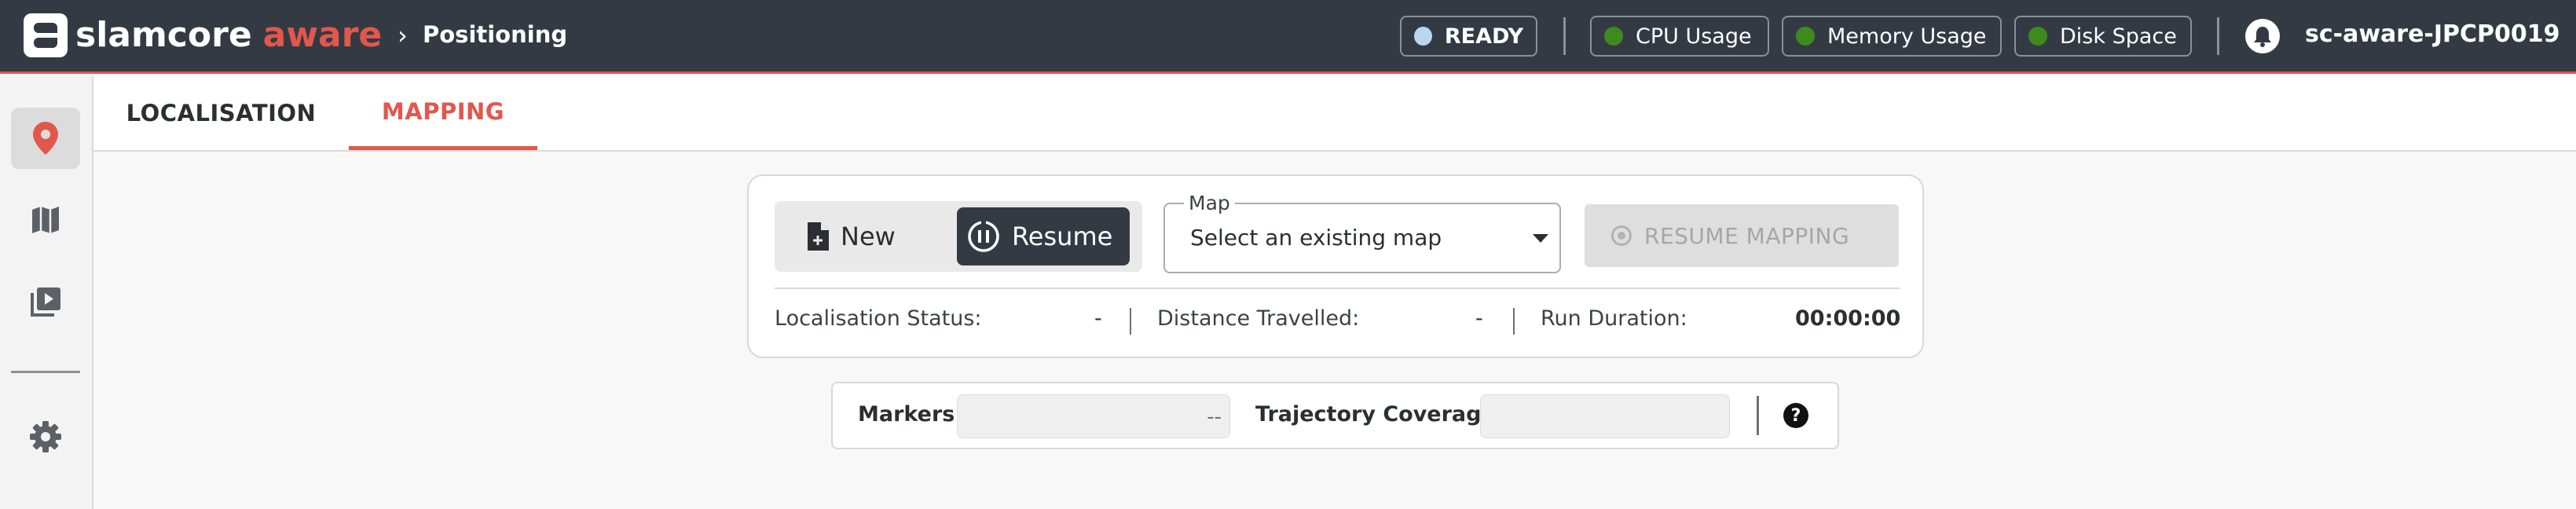 This screenshot has width=2576, height=509. Describe the element at coordinates (878, 318) in the screenshot. I see `localisation-status-label: Localisation Status:` at that location.